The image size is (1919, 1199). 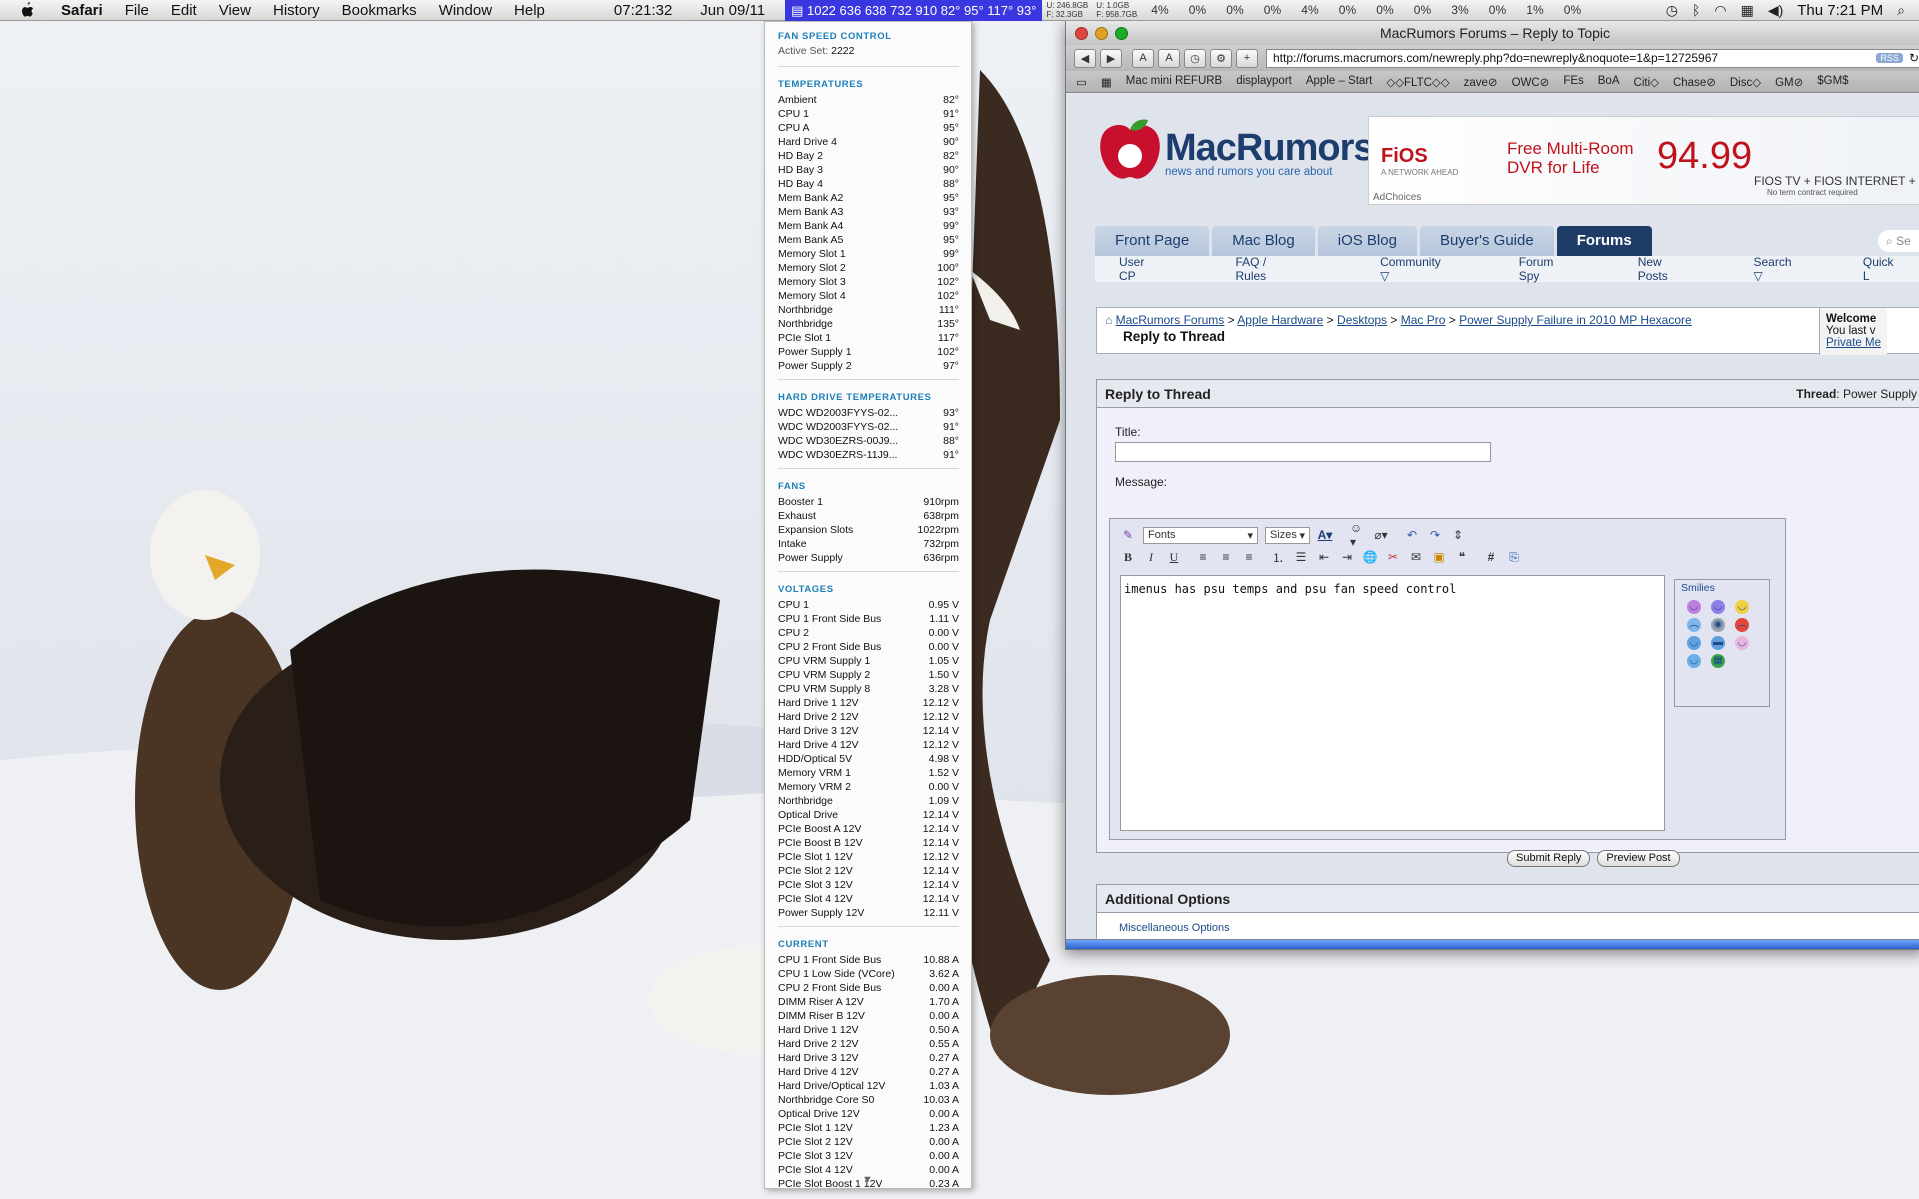 What do you see at coordinates (1362, 320) in the screenshot?
I see `breadcrumb-link: Desktops` at bounding box center [1362, 320].